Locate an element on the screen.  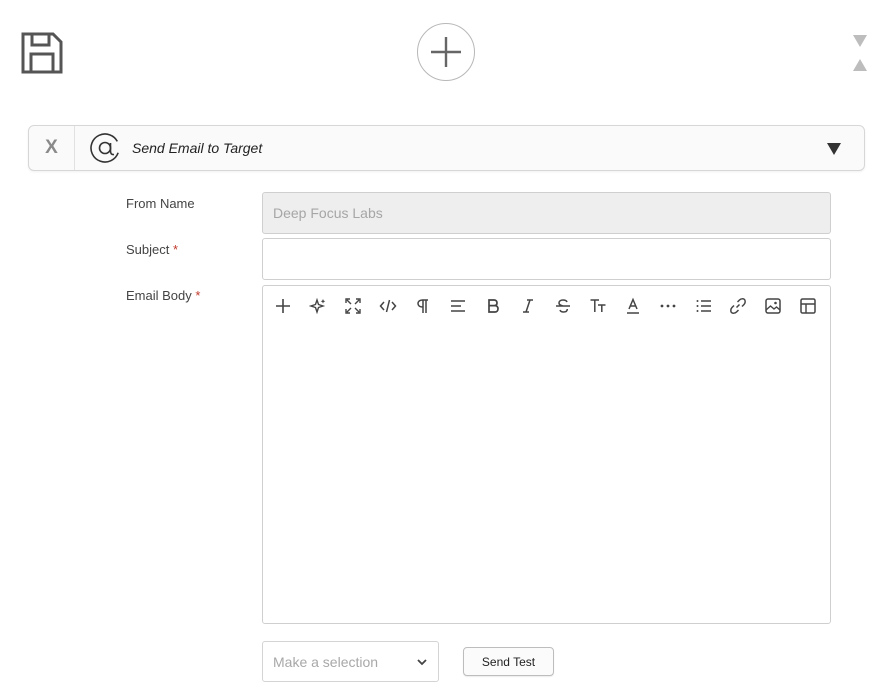
more-icon is located at coordinates (668, 306).